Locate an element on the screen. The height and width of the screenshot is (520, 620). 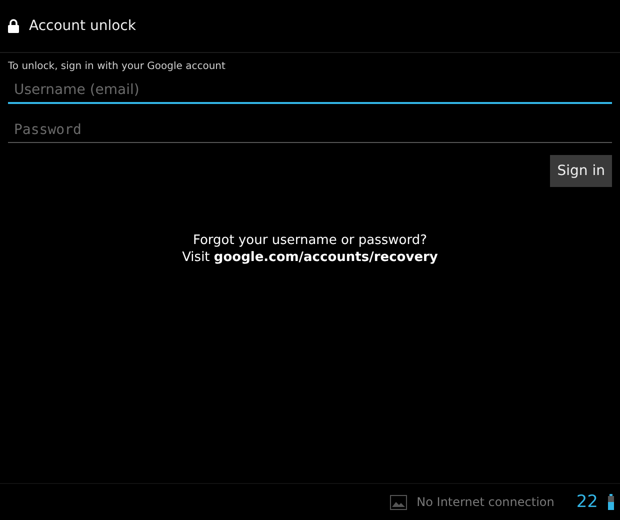
lock-icon is located at coordinates (13, 26).